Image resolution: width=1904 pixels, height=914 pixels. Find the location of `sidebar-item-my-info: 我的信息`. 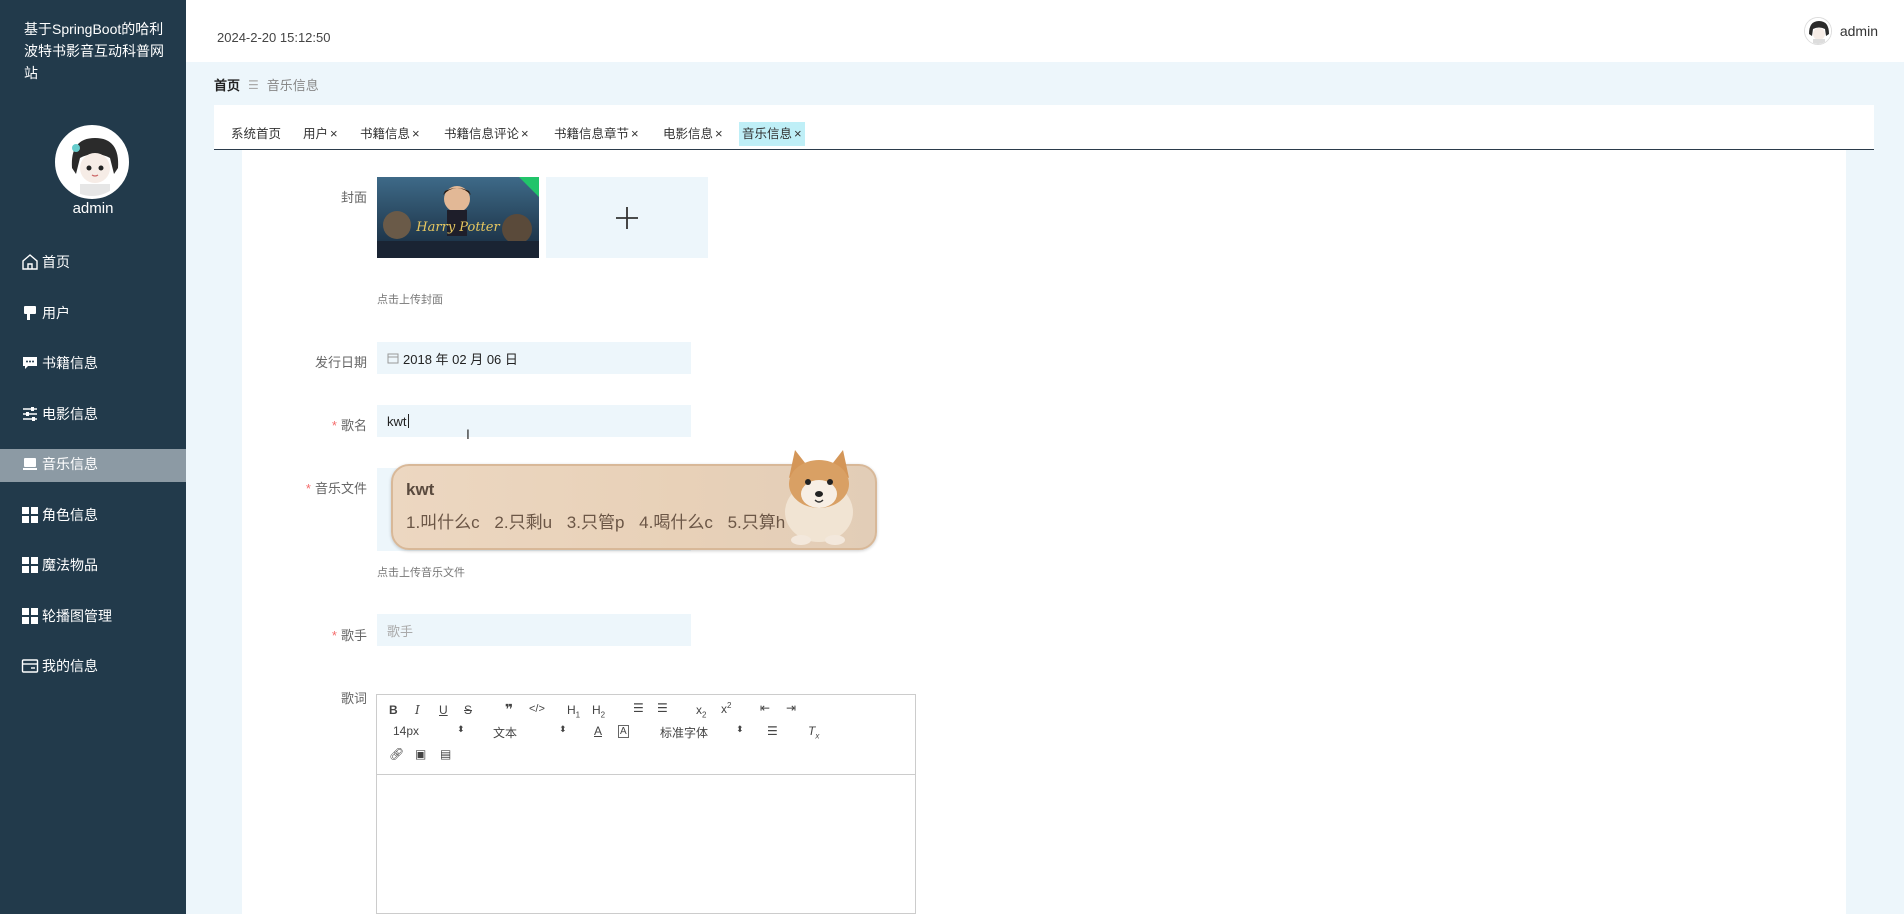

sidebar-item-my-info: 我的信息 is located at coordinates (93, 666).